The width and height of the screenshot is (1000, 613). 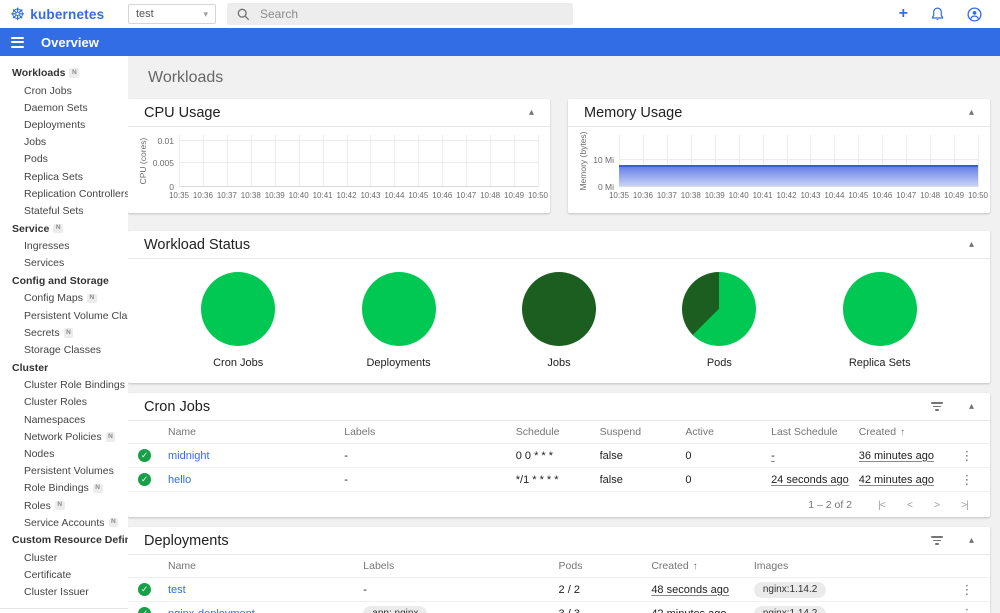 I want to click on sidebar-item-cluster-roles: Cluster Roles, so click(x=64, y=402).